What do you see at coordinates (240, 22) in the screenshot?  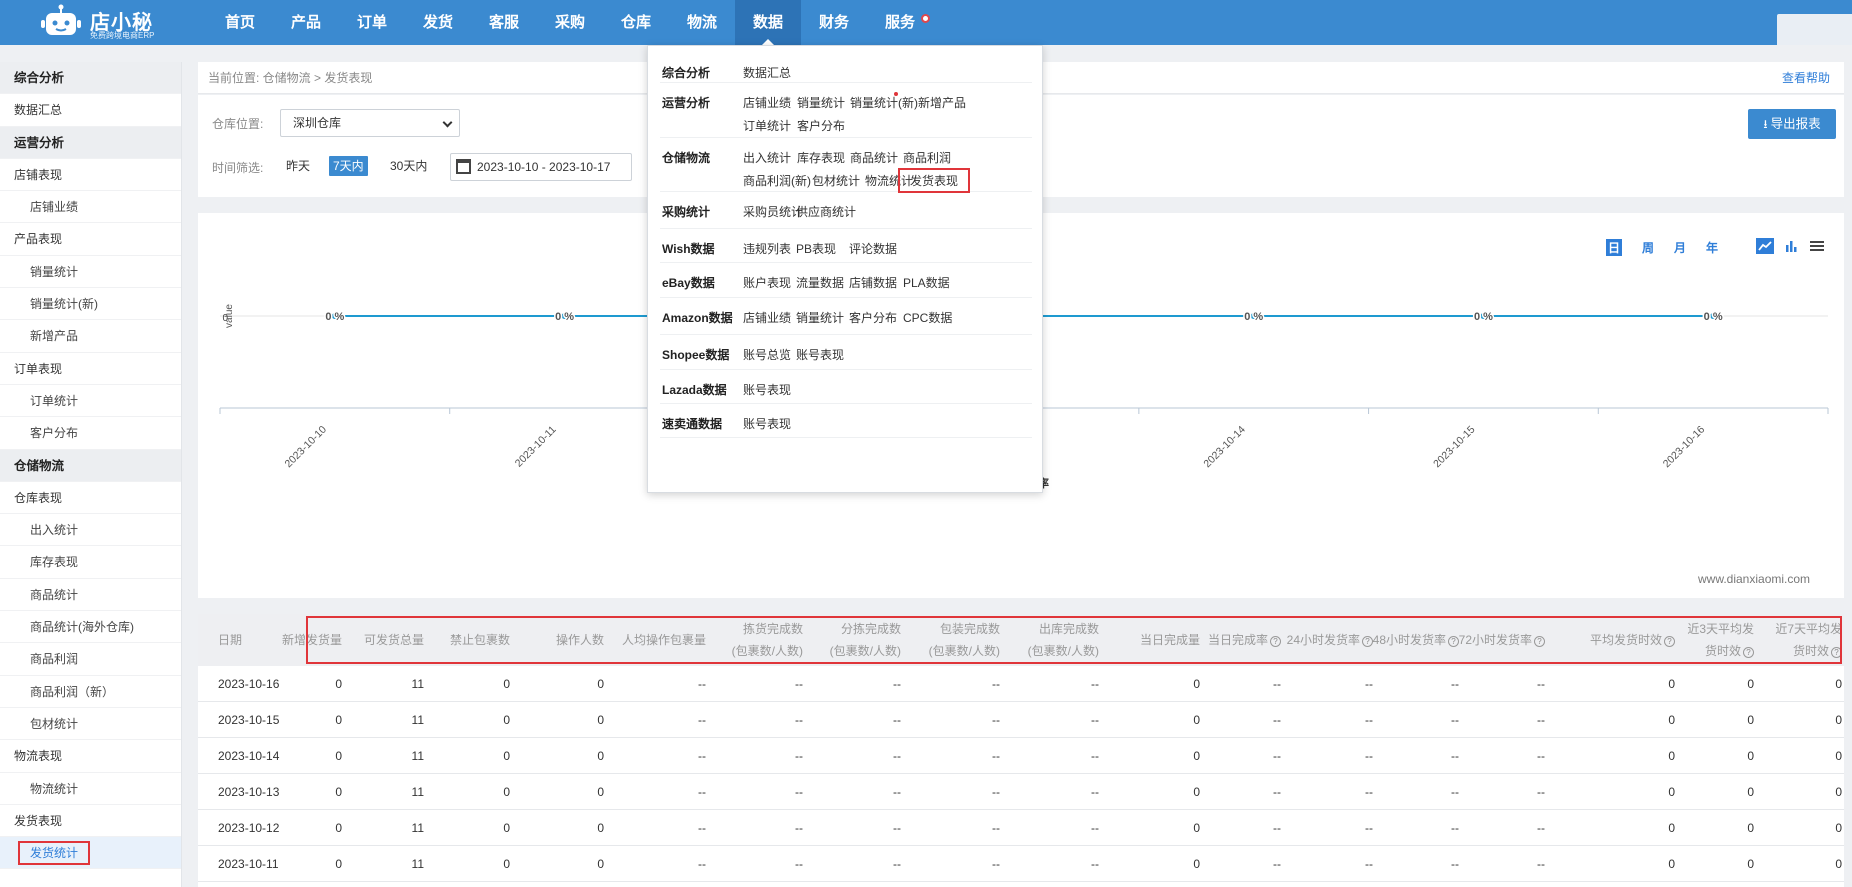 I see `nav-home: 首页` at bounding box center [240, 22].